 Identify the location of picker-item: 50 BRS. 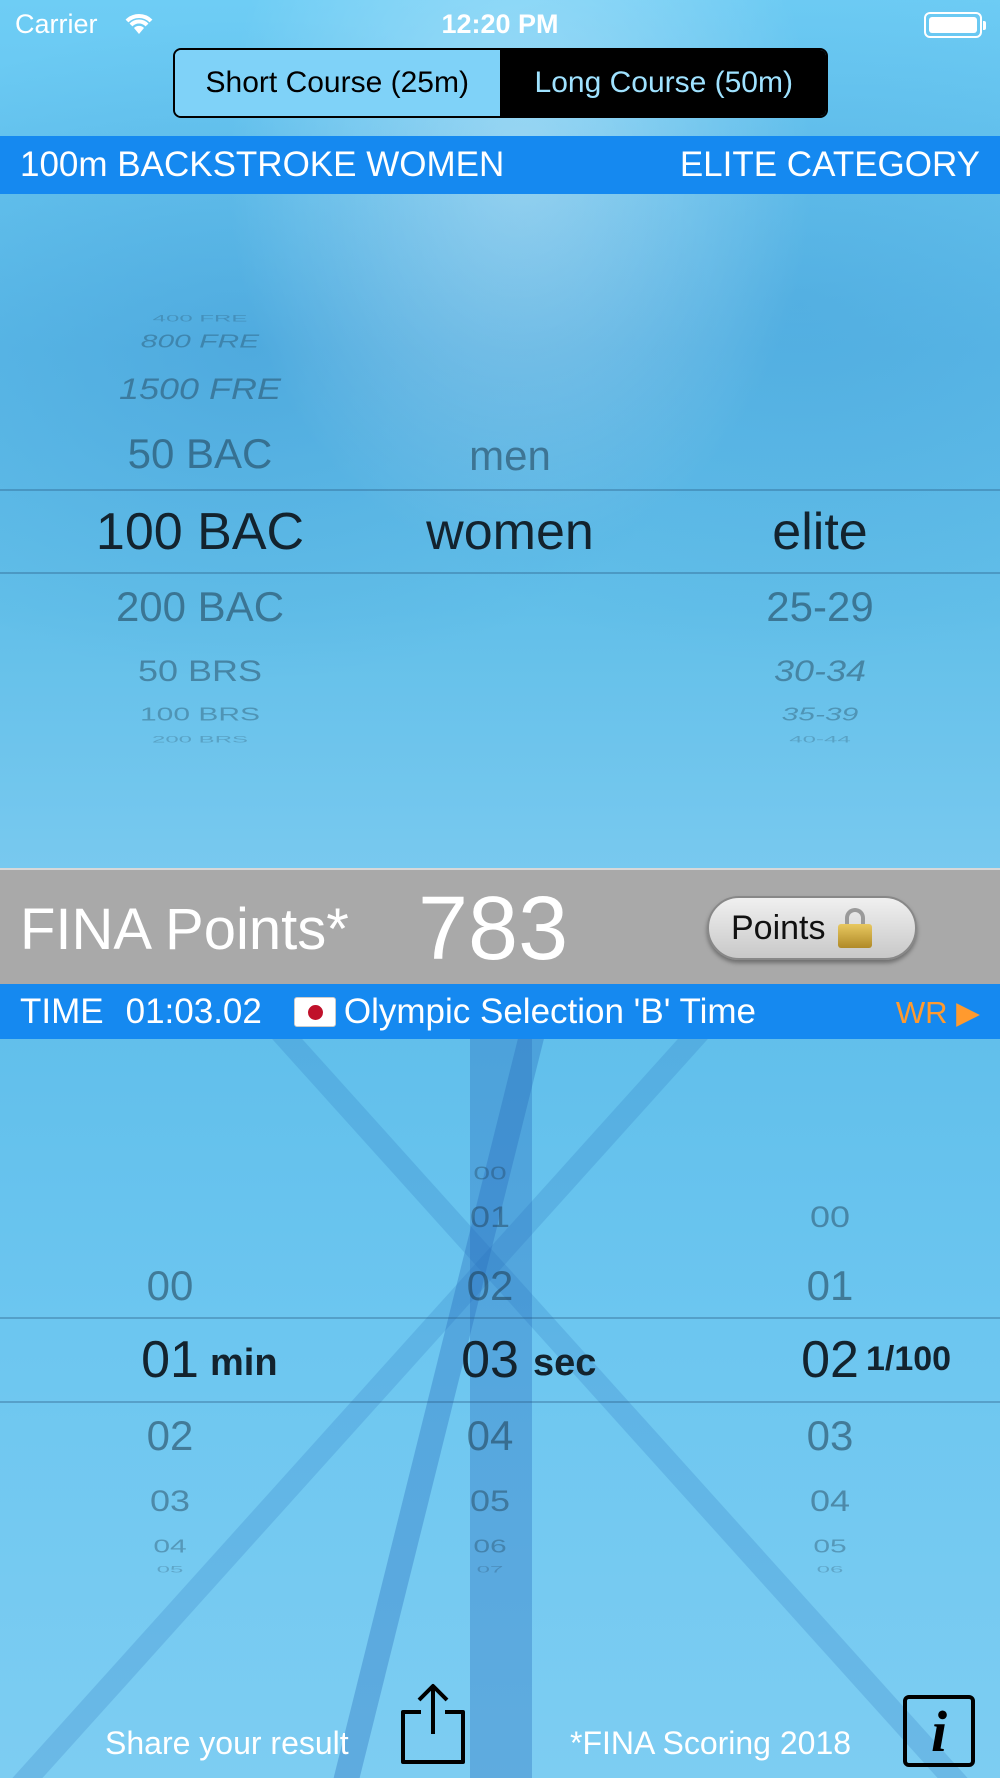
(200, 671).